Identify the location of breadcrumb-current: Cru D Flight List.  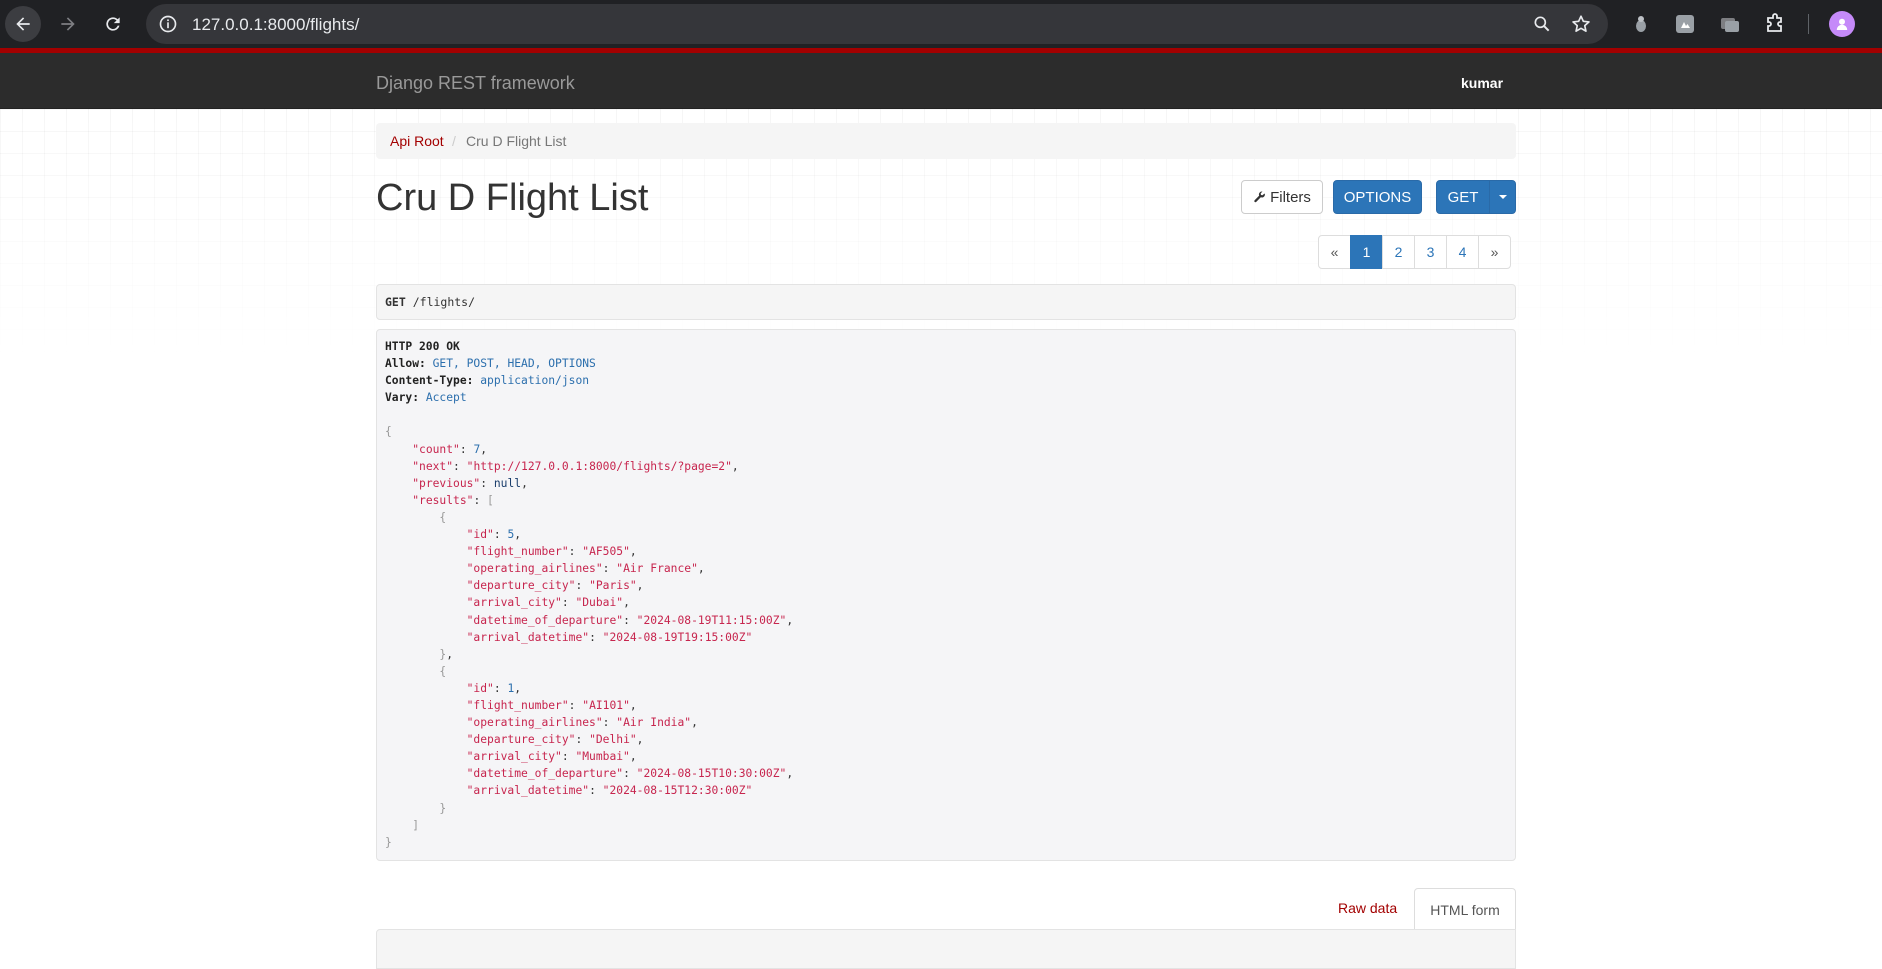
(516, 141).